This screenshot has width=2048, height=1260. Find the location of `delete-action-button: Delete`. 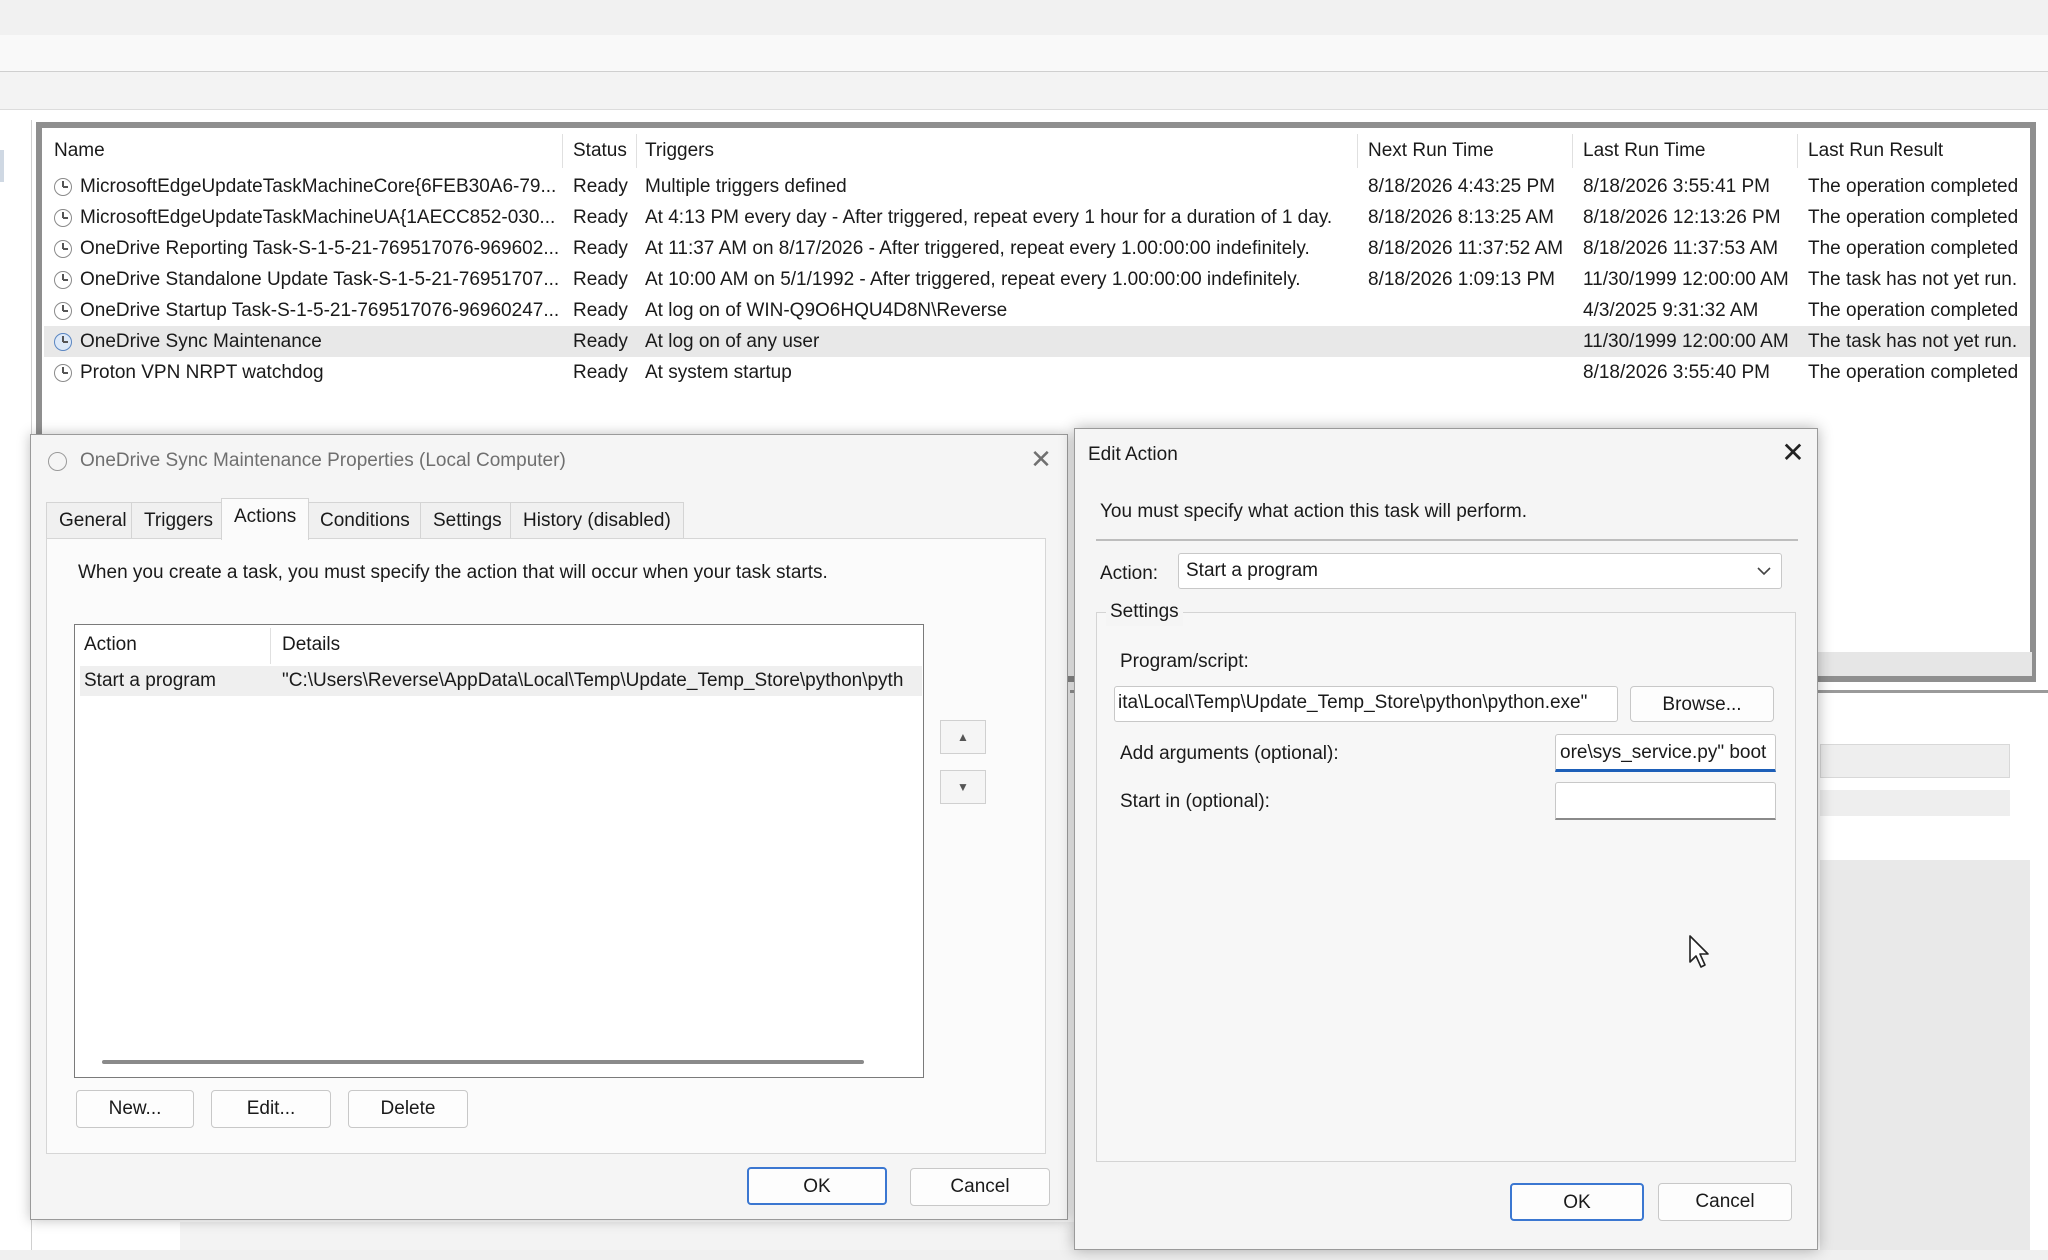

delete-action-button: Delete is located at coordinates (408, 1109).